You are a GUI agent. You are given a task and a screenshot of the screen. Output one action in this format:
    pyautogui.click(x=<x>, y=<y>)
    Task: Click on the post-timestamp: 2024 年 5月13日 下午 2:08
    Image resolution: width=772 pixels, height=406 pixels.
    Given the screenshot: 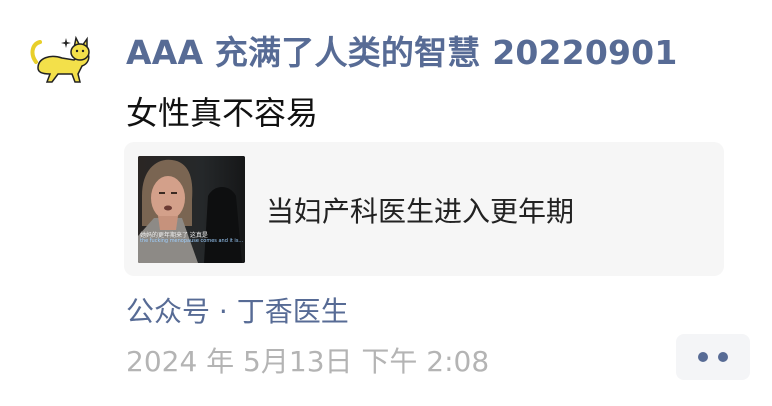 What is the action you would take?
    pyautogui.click(x=308, y=361)
    